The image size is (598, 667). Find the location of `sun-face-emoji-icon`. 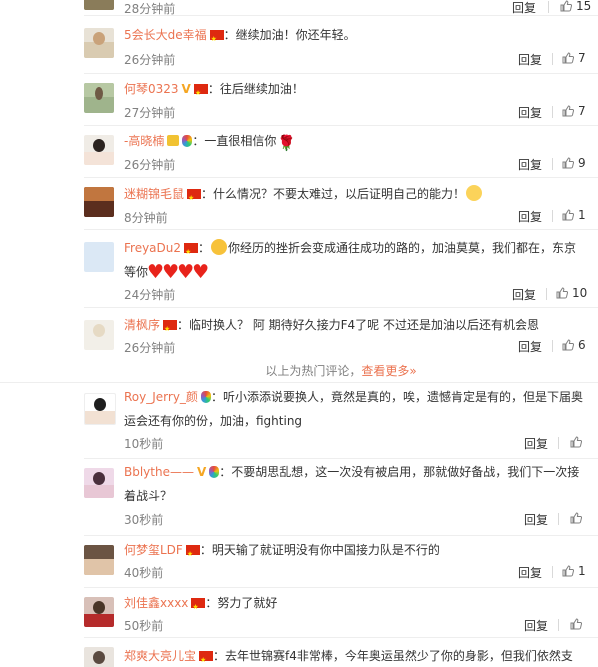

sun-face-emoji-icon is located at coordinates (219, 247).